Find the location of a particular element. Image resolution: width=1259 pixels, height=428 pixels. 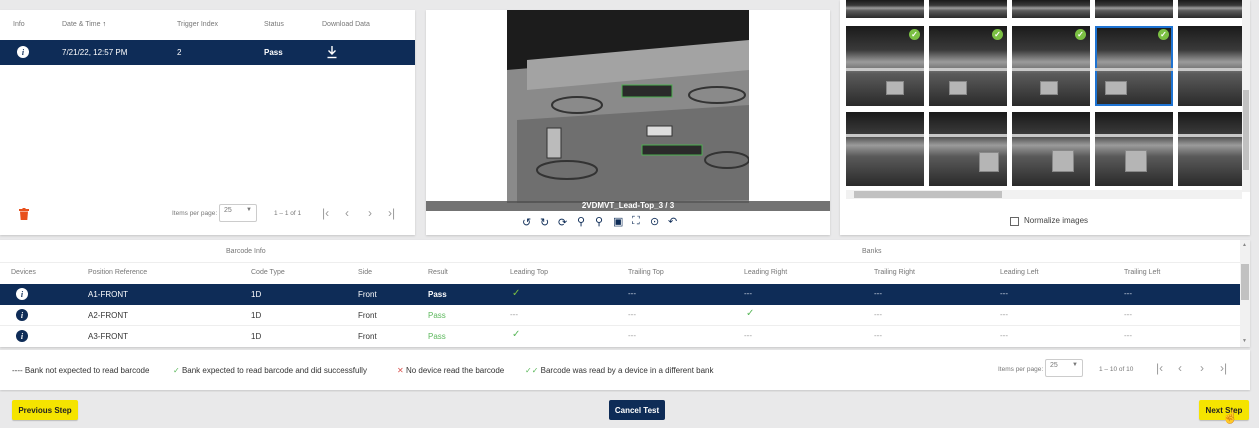

col-trailing-left: Trailing Left is located at coordinates (1142, 272).